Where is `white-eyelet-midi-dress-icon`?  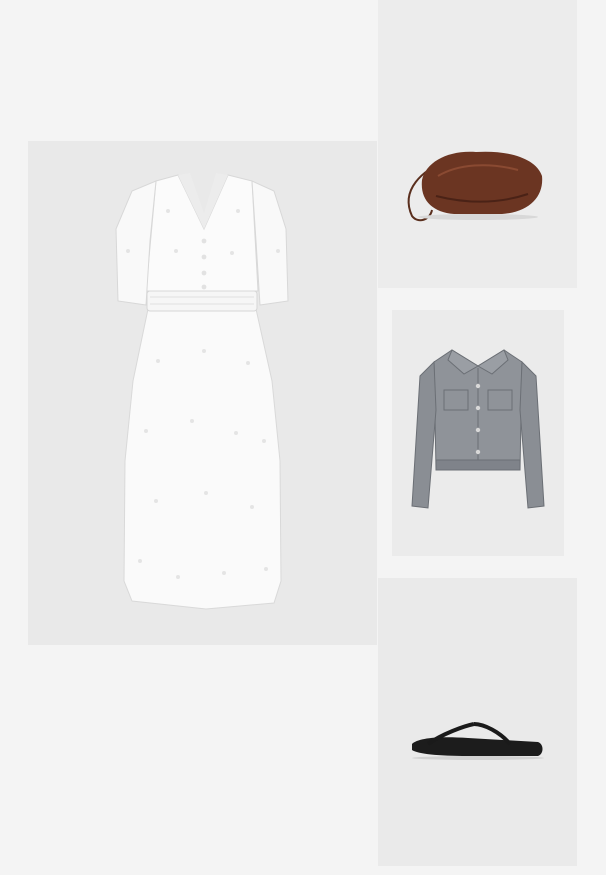
white-eyelet-midi-dress-icon is located at coordinates (202, 391).